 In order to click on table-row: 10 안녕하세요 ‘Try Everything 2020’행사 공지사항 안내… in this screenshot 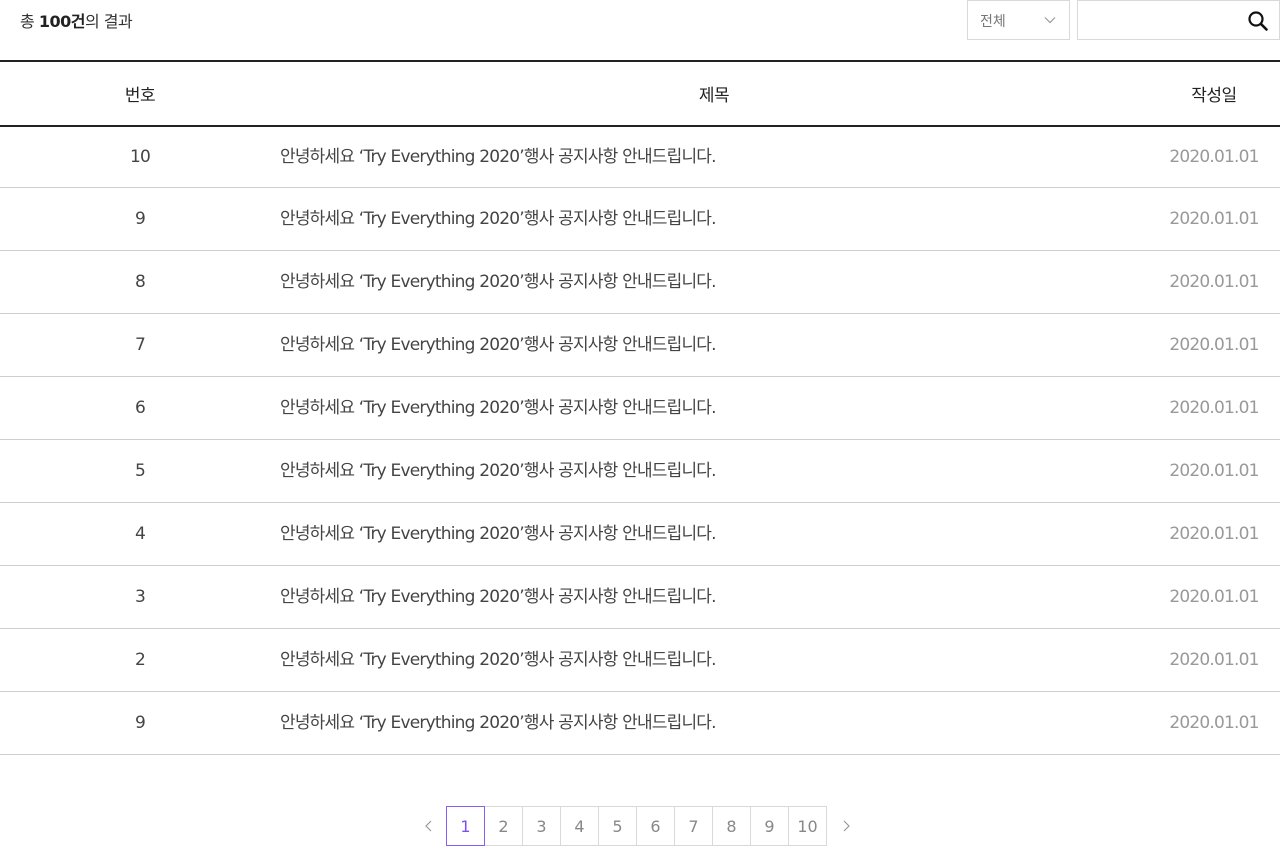, I will do `click(640, 156)`.